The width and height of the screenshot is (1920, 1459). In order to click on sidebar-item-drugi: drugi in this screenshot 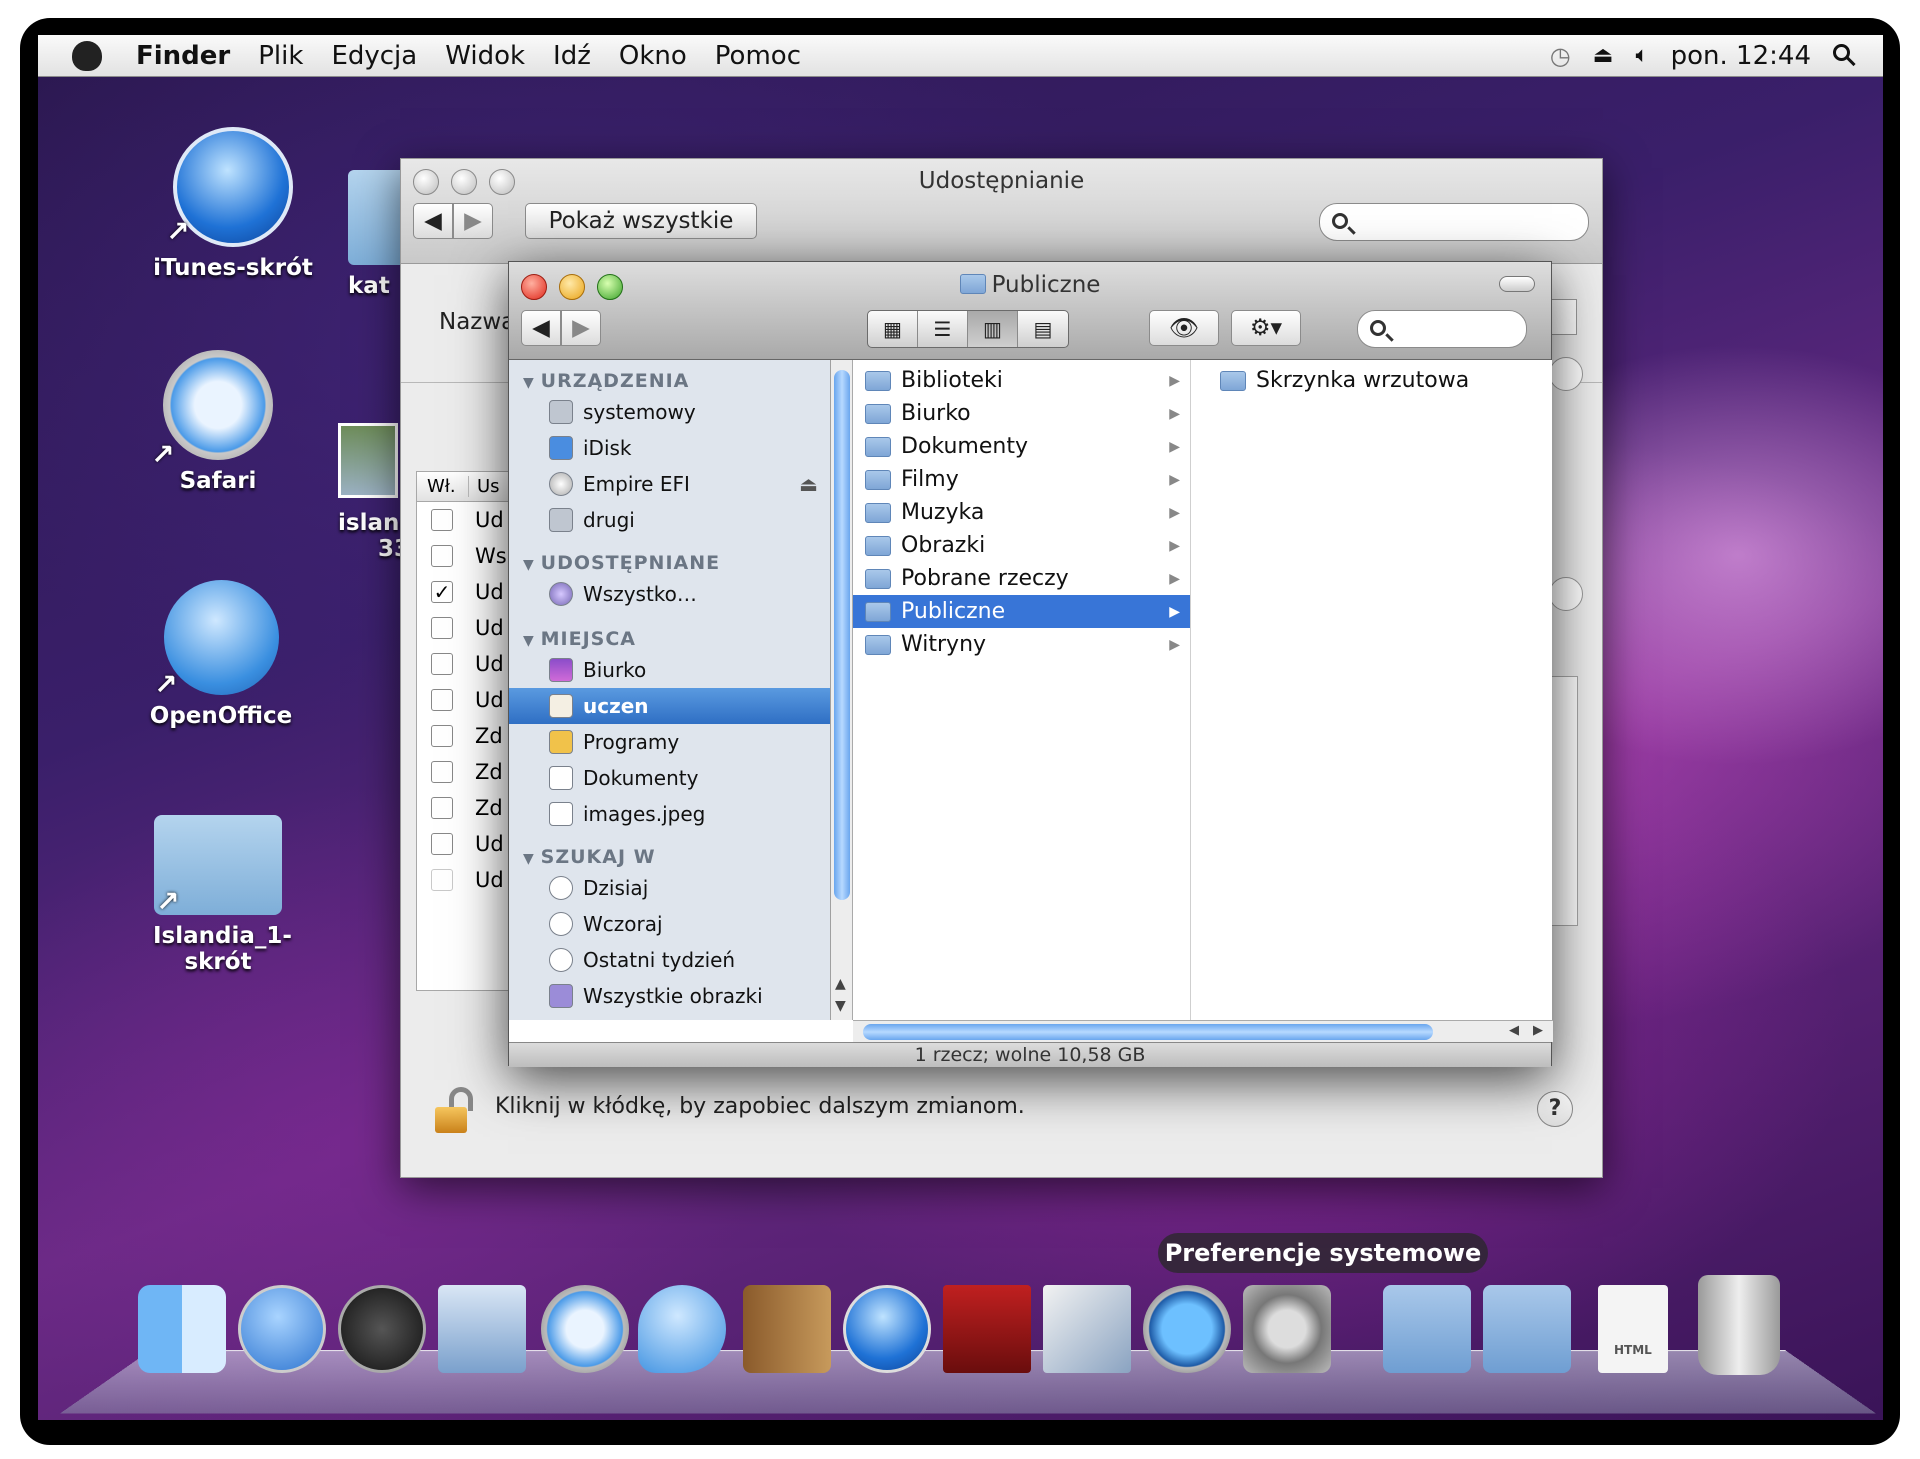, I will do `click(669, 520)`.